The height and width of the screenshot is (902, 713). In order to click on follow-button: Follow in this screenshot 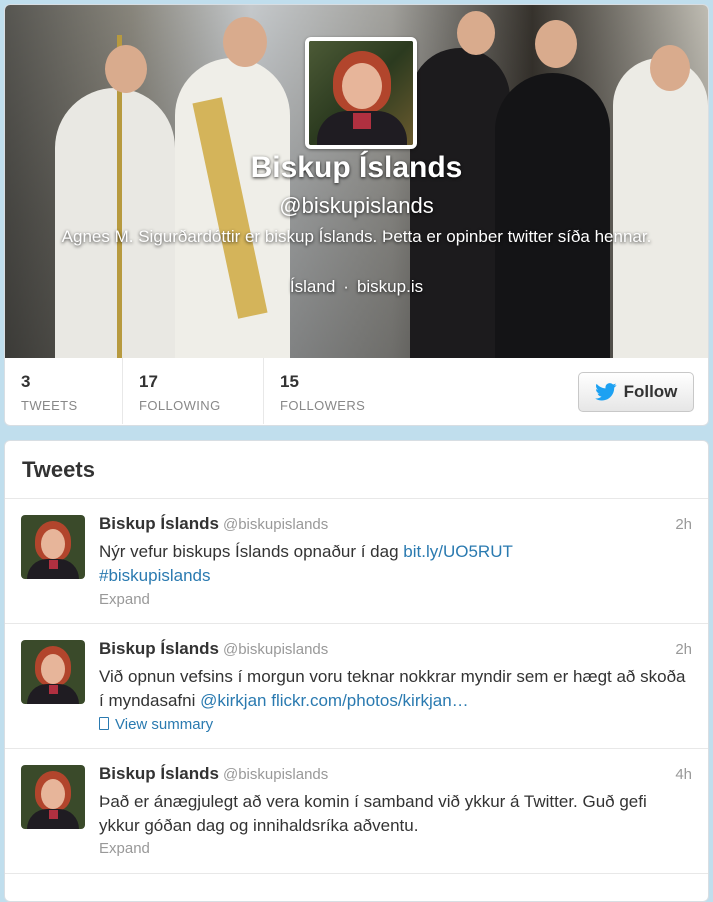, I will do `click(636, 392)`.